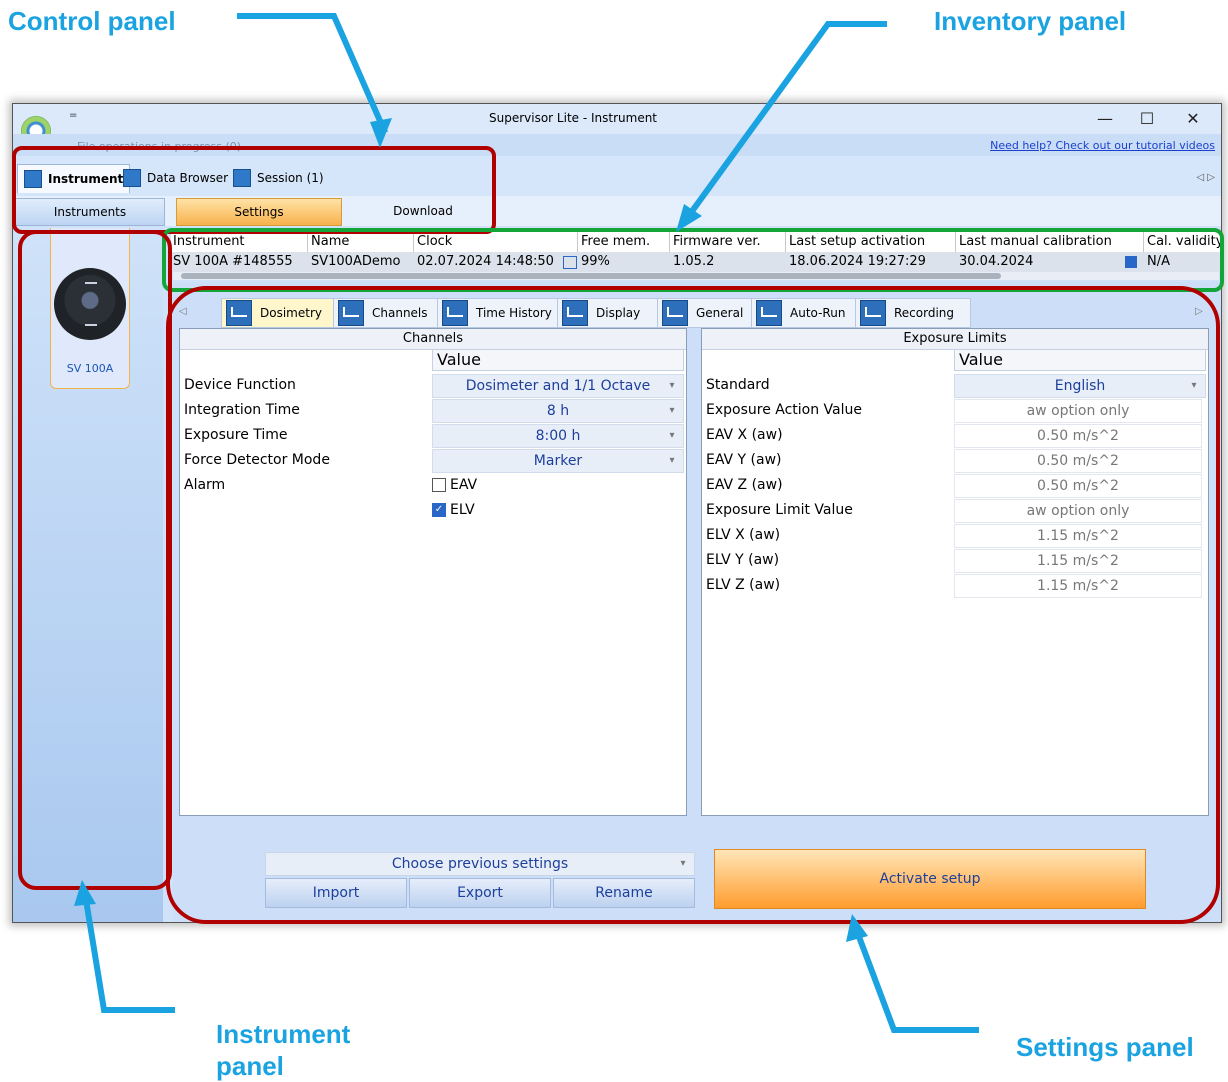  Describe the element at coordinates (786, 120) in the screenshot. I see `inventory-arrow-line` at that location.